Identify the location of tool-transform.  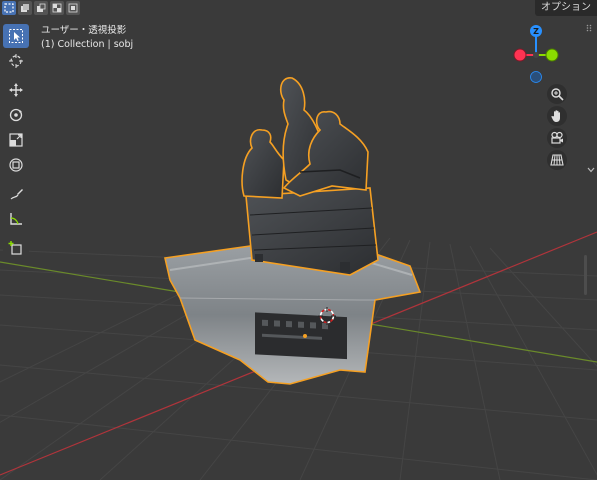
(16, 165).